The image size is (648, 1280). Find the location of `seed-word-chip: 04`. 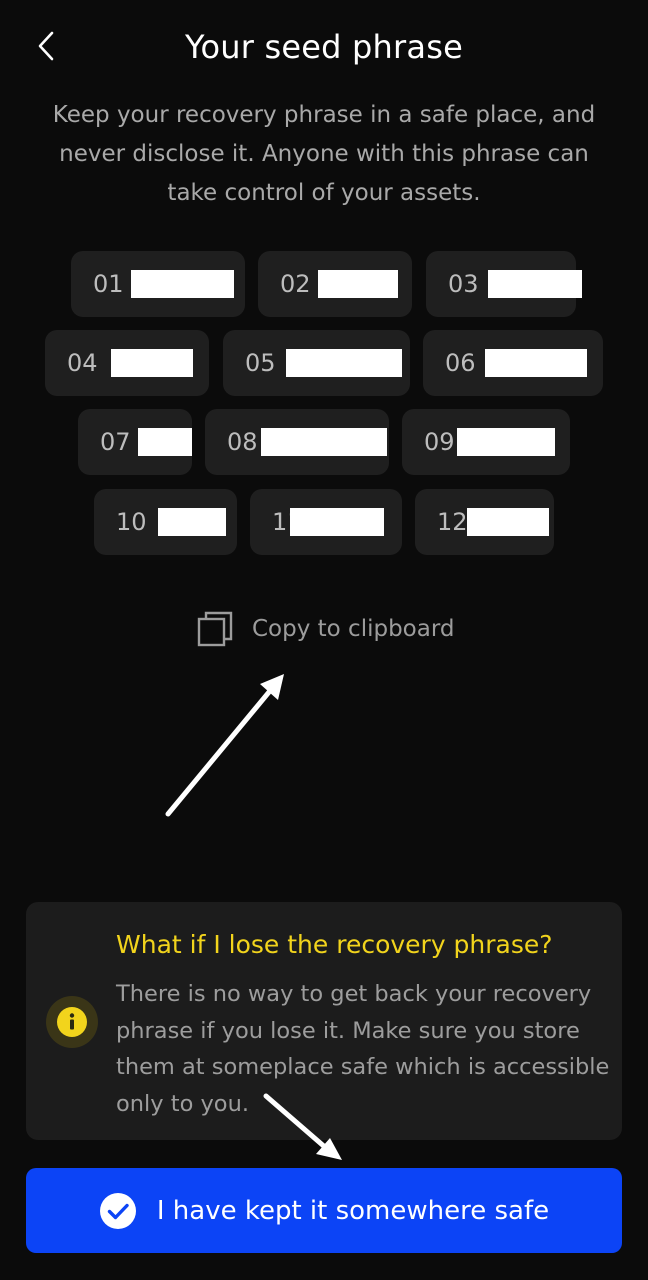

seed-word-chip: 04 is located at coordinates (127, 363).